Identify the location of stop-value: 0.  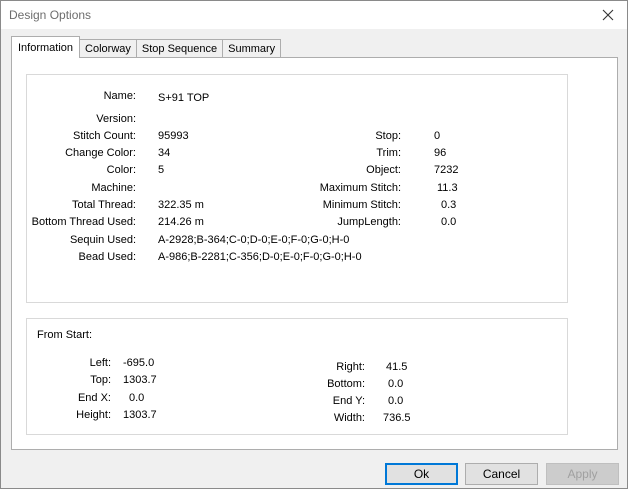
(437, 136).